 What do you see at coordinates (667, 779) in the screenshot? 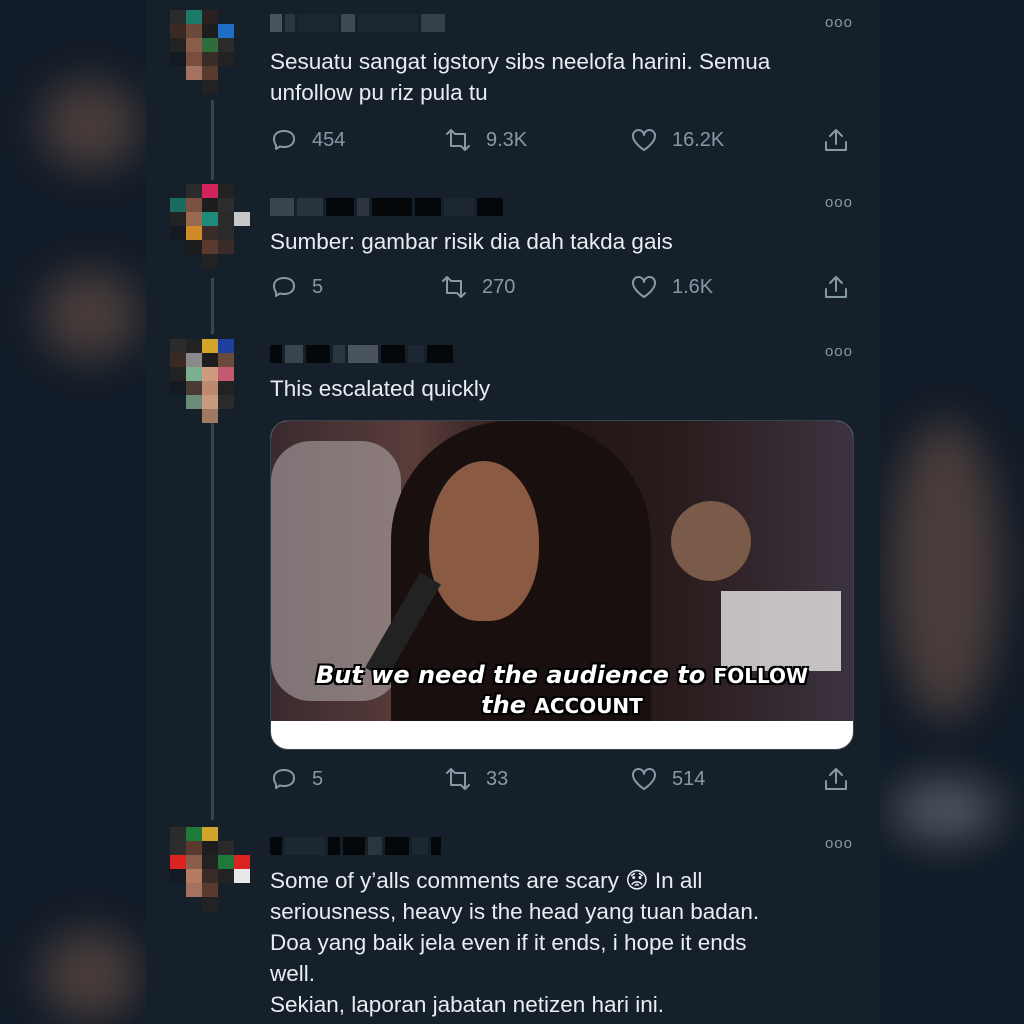
I see `like-button: 514` at bounding box center [667, 779].